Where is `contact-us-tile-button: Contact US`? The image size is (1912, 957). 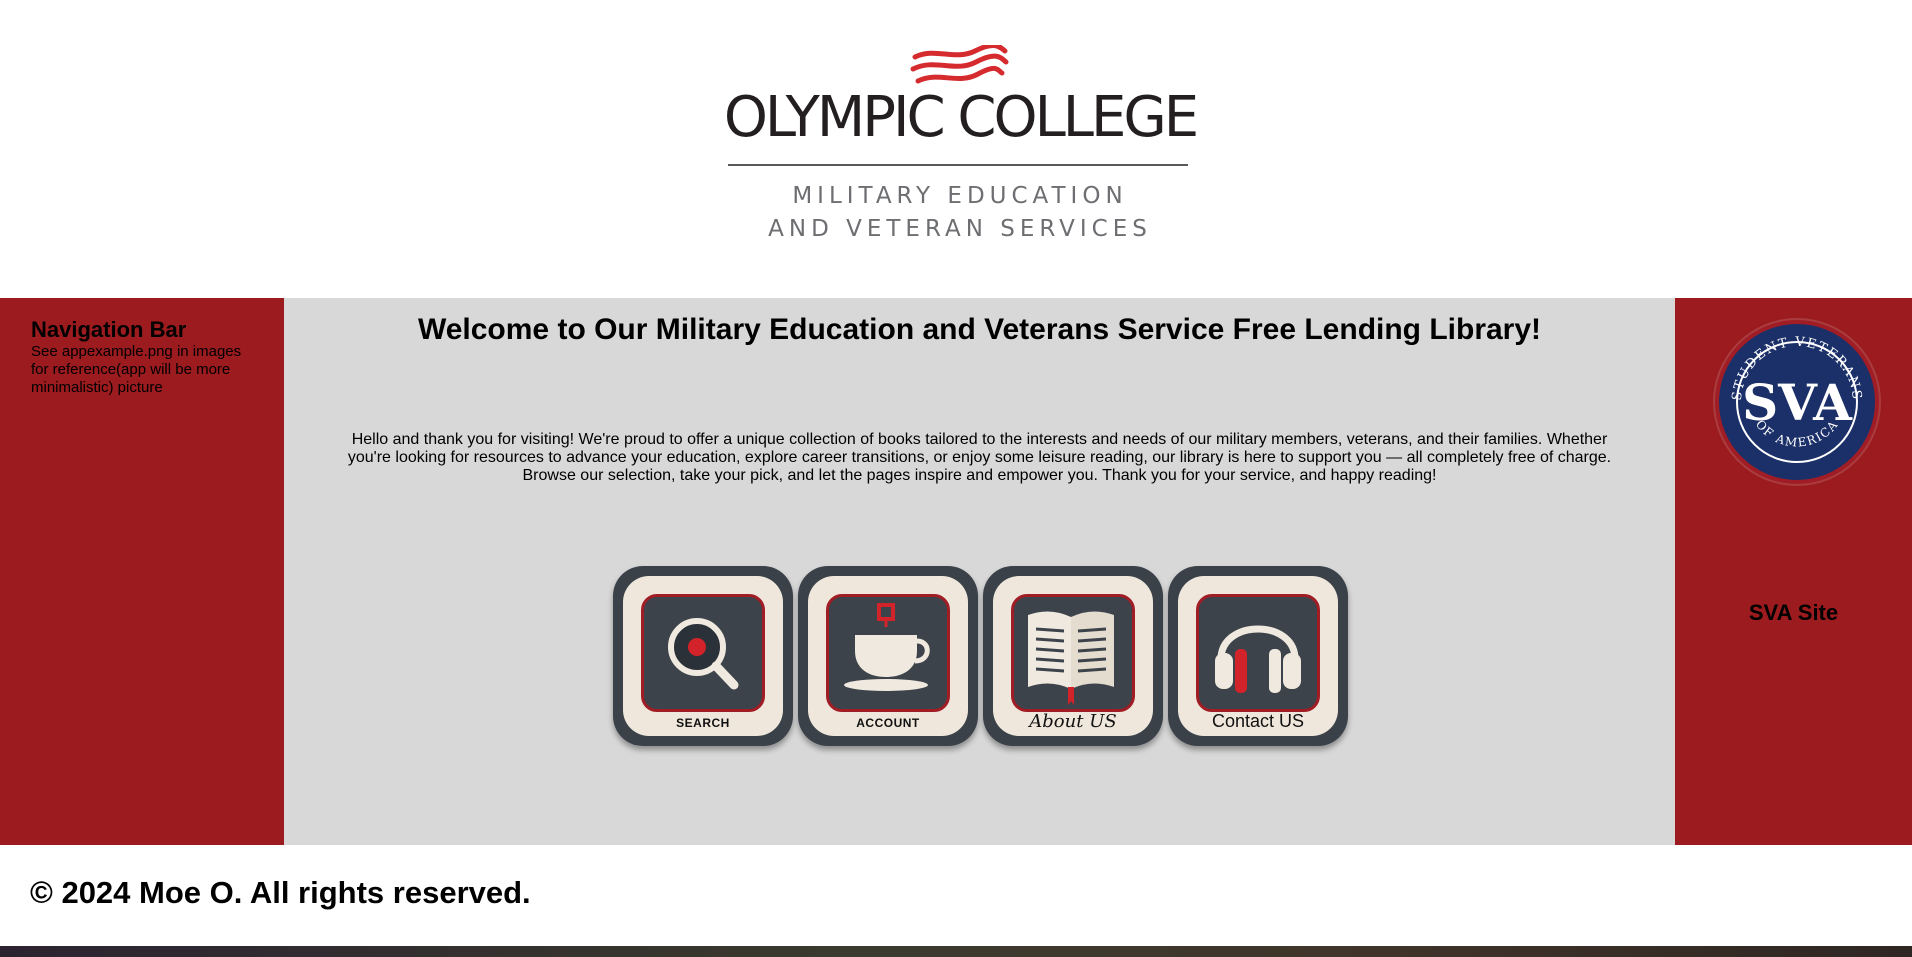 contact-us-tile-button: Contact US is located at coordinates (1258, 656).